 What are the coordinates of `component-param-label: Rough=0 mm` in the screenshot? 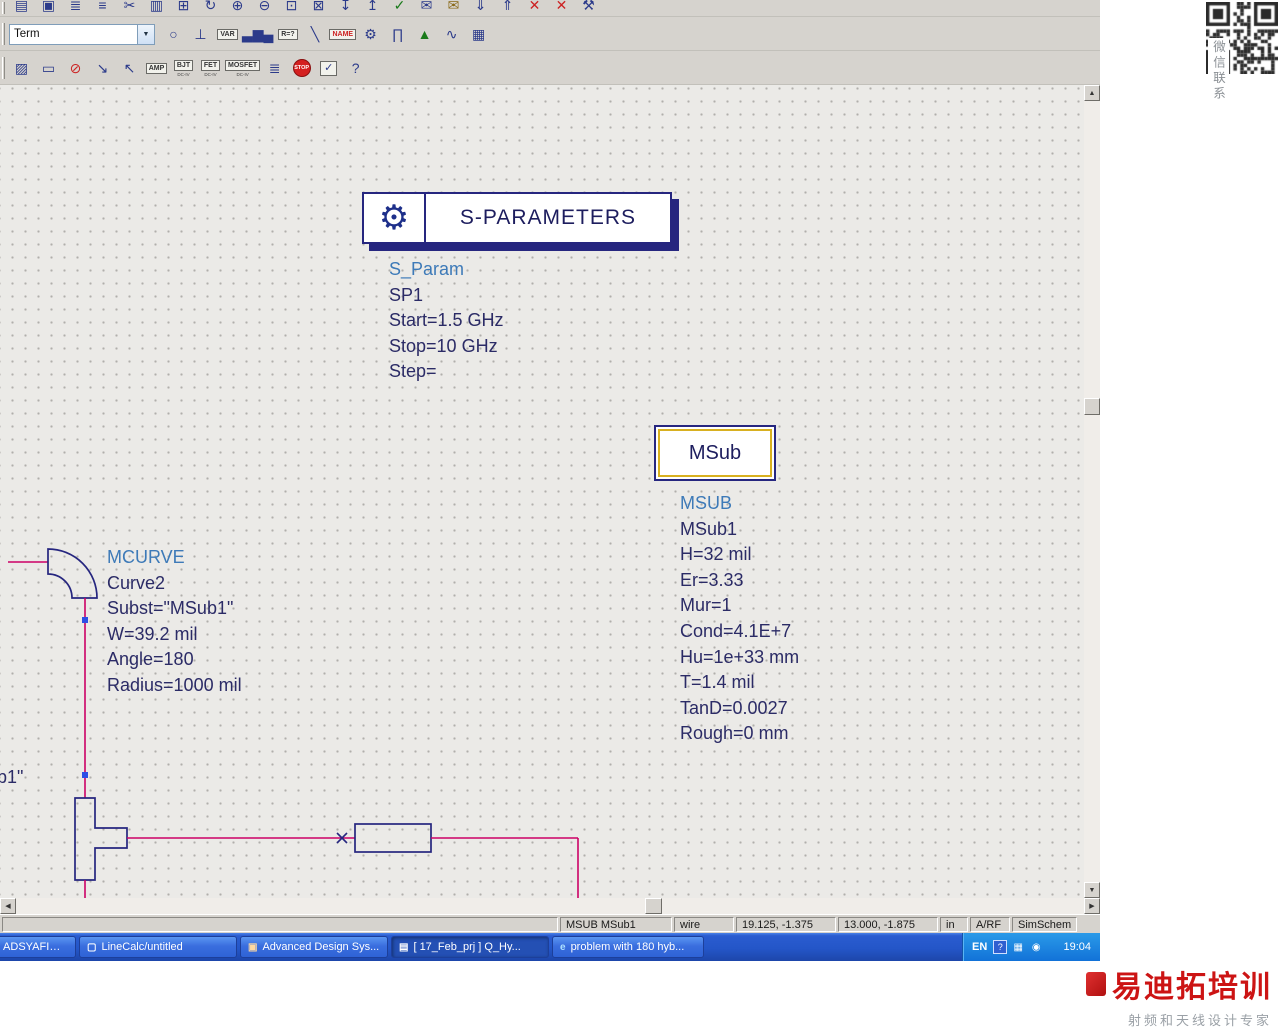 It's located at (739, 734).